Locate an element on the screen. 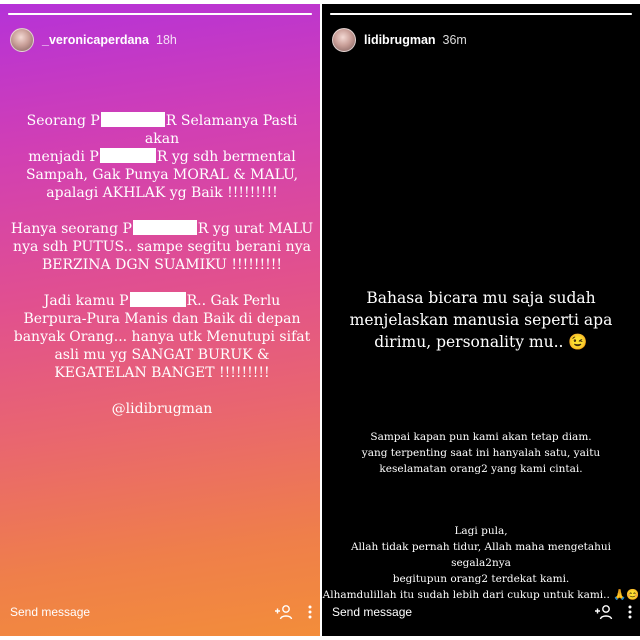 The height and width of the screenshot is (640, 640). text-line: dirimu, personality mu.. 😉 is located at coordinates (481, 342).